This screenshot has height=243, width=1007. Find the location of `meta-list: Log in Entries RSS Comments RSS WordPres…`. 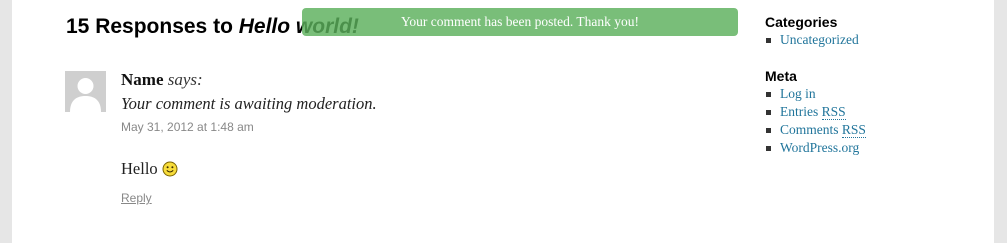

meta-list: Log in Entries RSS Comments RSS WordPres… is located at coordinates (815, 121).